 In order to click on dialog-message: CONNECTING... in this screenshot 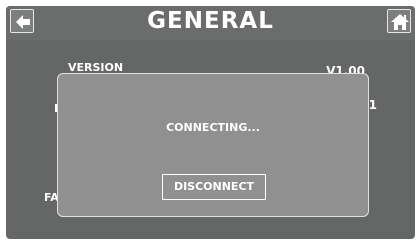, I will do `click(213, 127)`.